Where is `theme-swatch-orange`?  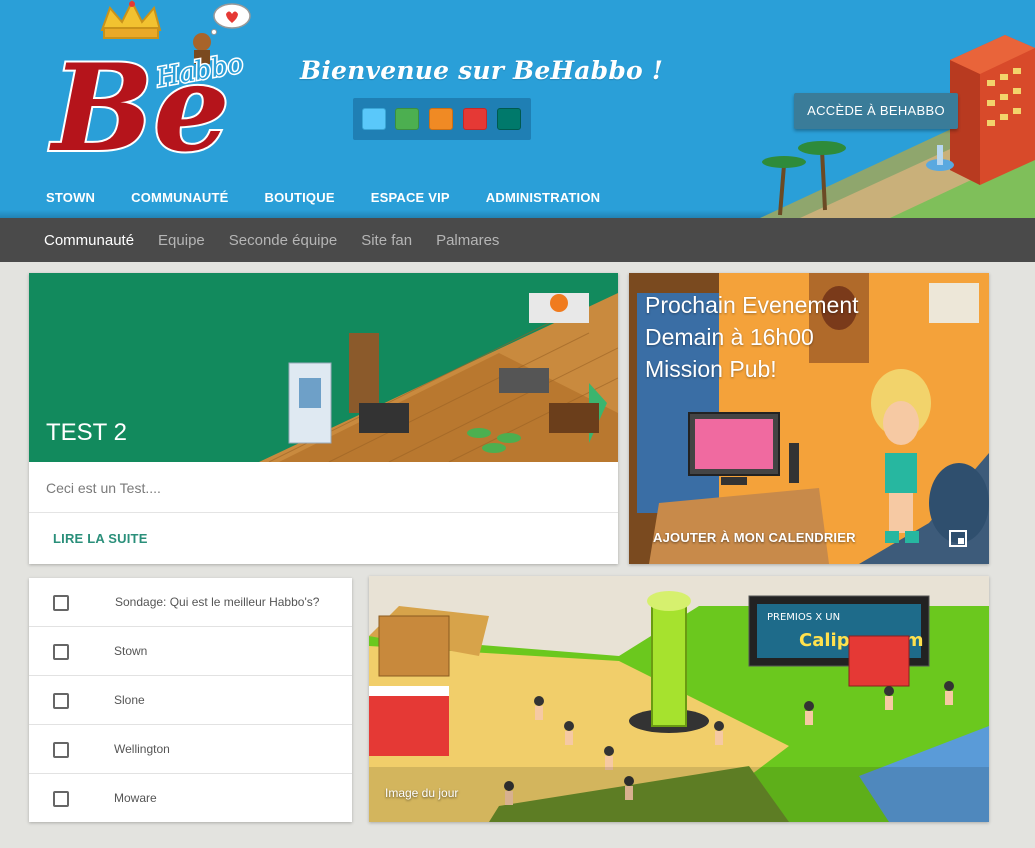 theme-swatch-orange is located at coordinates (441, 119).